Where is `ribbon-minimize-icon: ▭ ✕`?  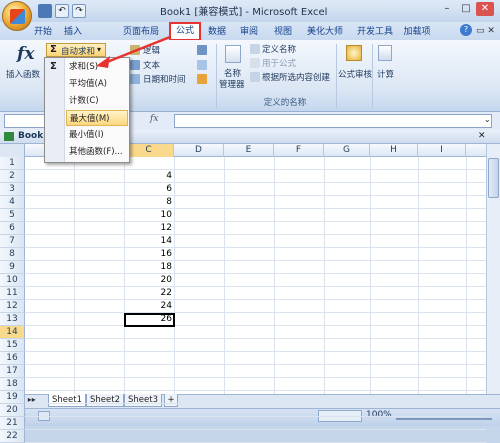
ribbon-minimize-icon: ▭ ✕ is located at coordinates (485, 31).